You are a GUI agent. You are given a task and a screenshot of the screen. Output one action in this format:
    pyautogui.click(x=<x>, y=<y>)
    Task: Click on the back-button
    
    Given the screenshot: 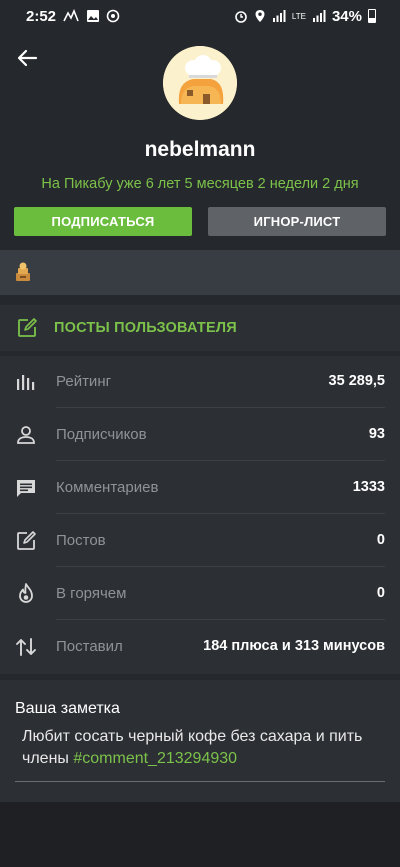 What is the action you would take?
    pyautogui.click(x=28, y=58)
    